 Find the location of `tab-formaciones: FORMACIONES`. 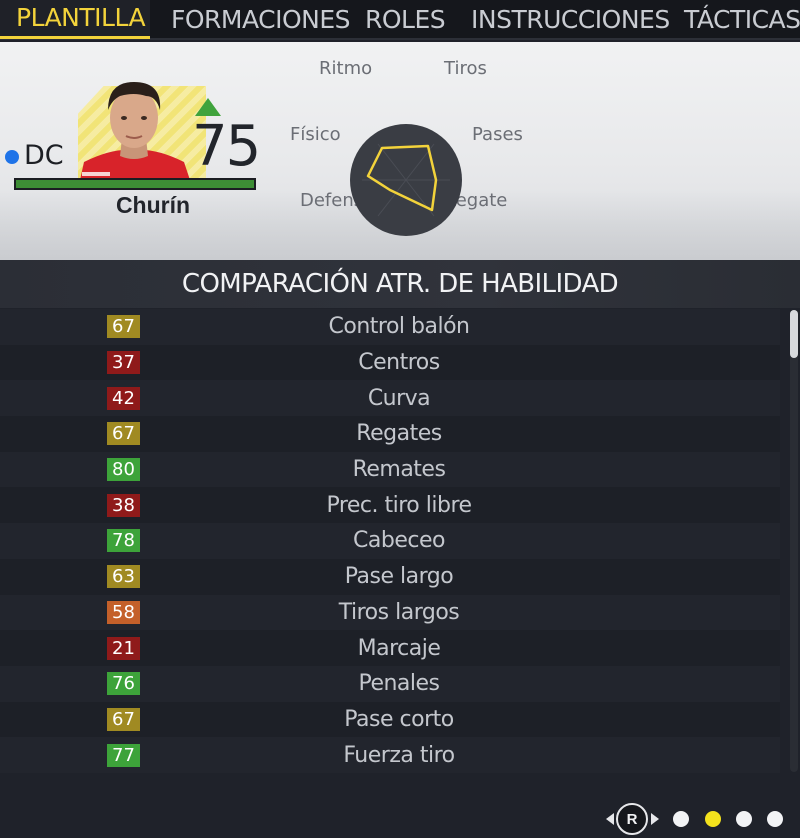

tab-formaciones: FORMACIONES is located at coordinates (261, 19).